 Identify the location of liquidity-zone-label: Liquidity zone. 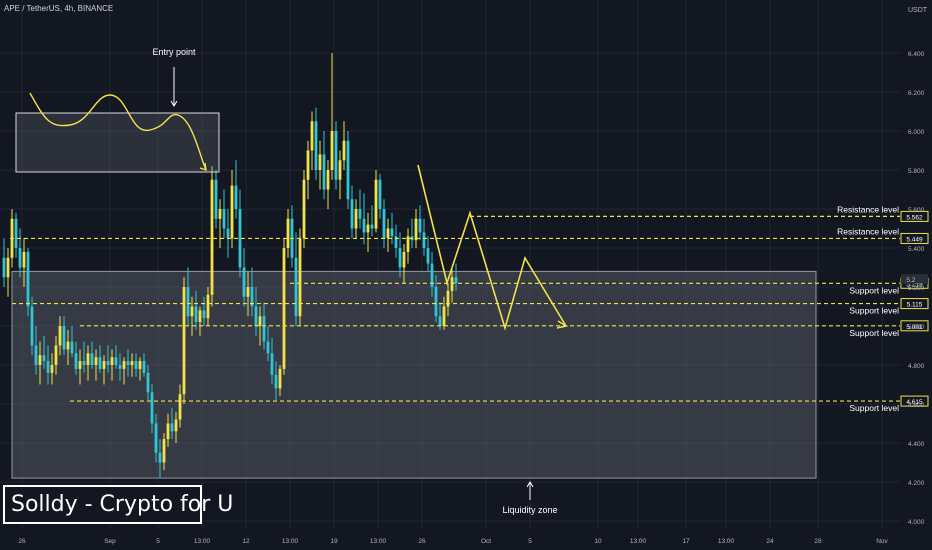
(529, 510).